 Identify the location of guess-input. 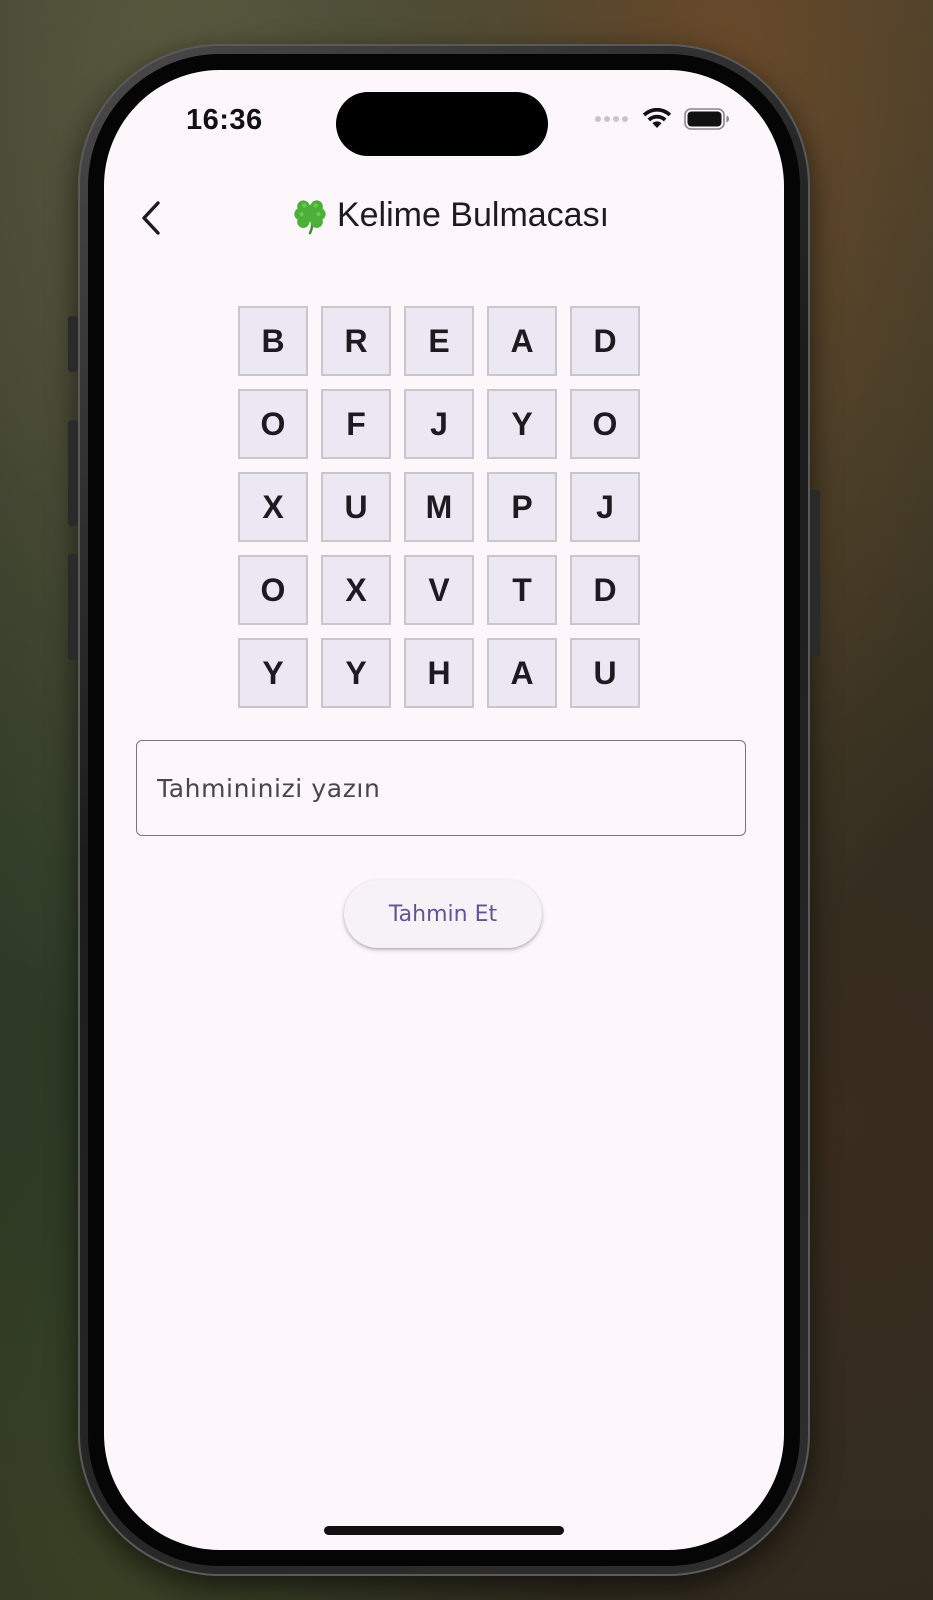
(441, 788).